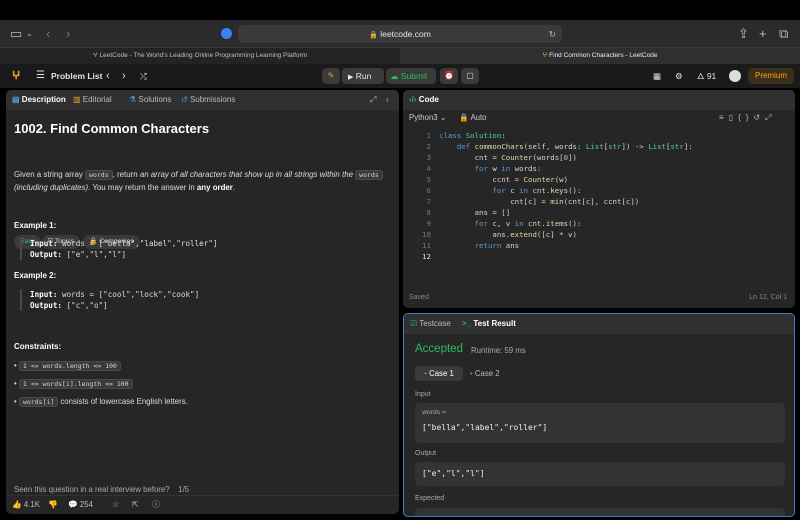  Describe the element at coordinates (112, 128) in the screenshot. I see `problem-title: 1002. Find Common Characters` at that location.